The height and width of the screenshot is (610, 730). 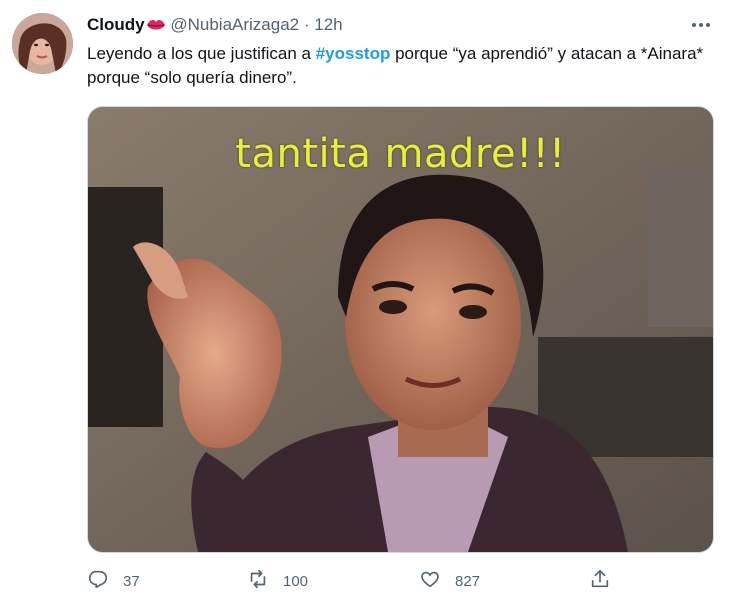 What do you see at coordinates (201, 53) in the screenshot?
I see `tweet-text-part1: Leyendo a los que justifican a` at bounding box center [201, 53].